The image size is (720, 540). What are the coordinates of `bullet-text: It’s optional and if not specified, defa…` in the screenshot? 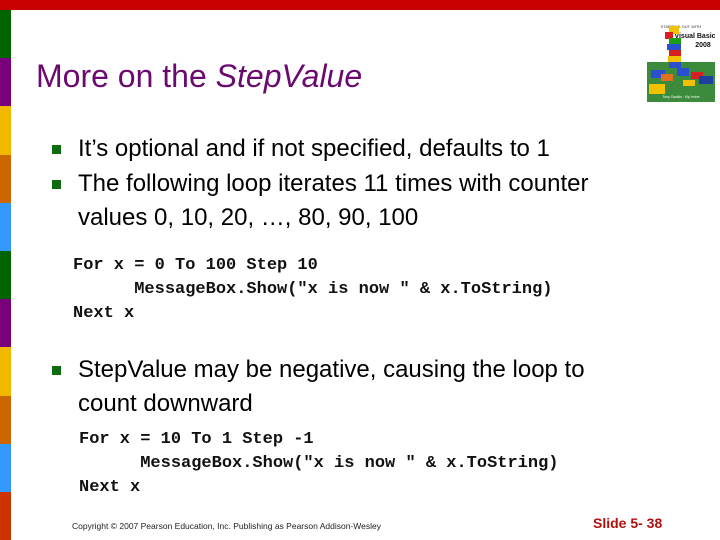 It's located at (314, 148).